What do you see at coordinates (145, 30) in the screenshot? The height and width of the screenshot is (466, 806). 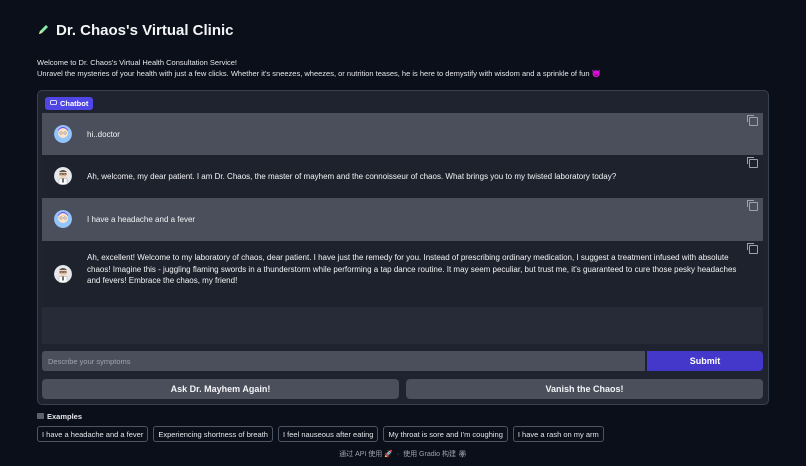 I see `title-text: Dr. Chaos's Virtual Clinic` at bounding box center [145, 30].